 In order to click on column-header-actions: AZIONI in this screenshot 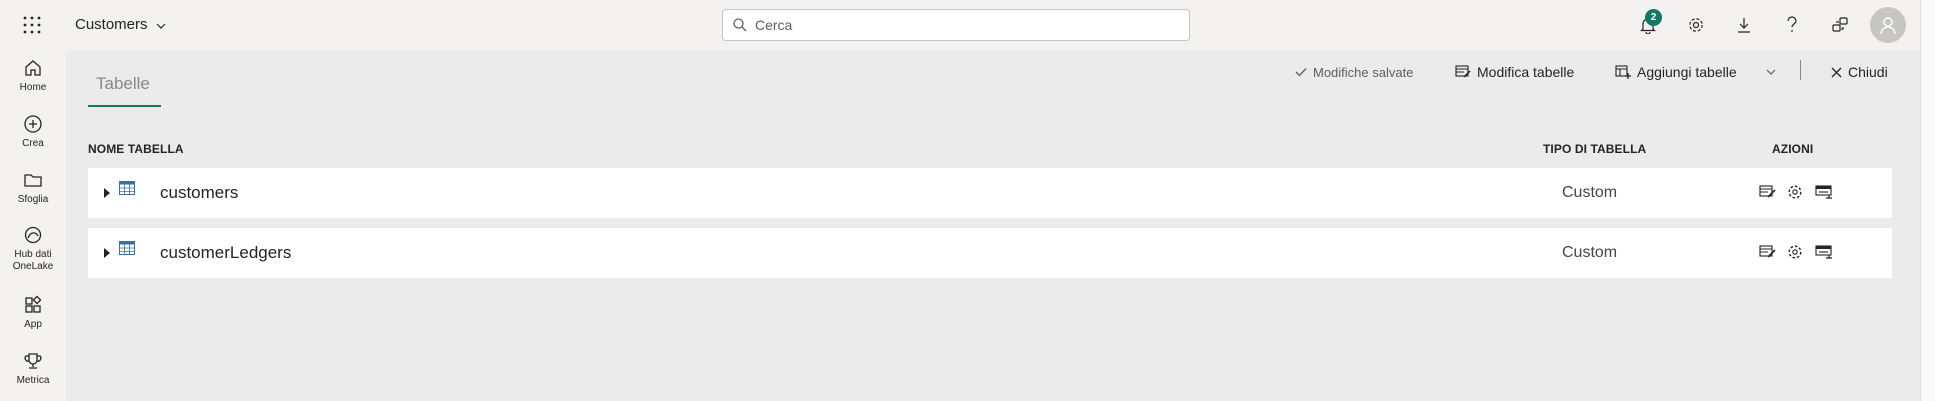, I will do `click(1793, 149)`.